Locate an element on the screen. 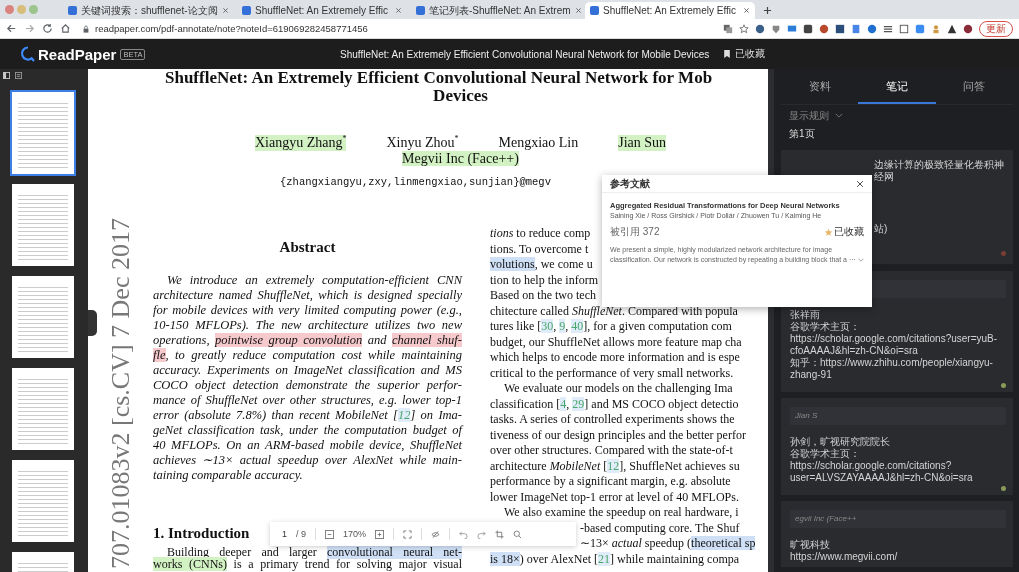 This screenshot has width=1019, height=572. outline-view-icon is located at coordinates (18, 75).